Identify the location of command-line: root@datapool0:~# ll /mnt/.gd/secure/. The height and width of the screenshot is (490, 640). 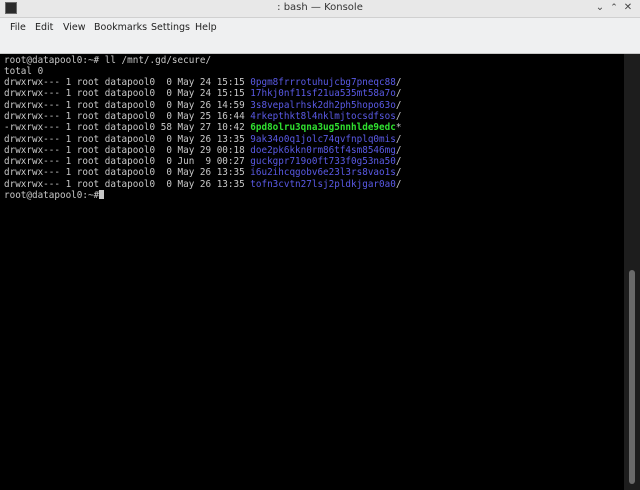
(107, 60).